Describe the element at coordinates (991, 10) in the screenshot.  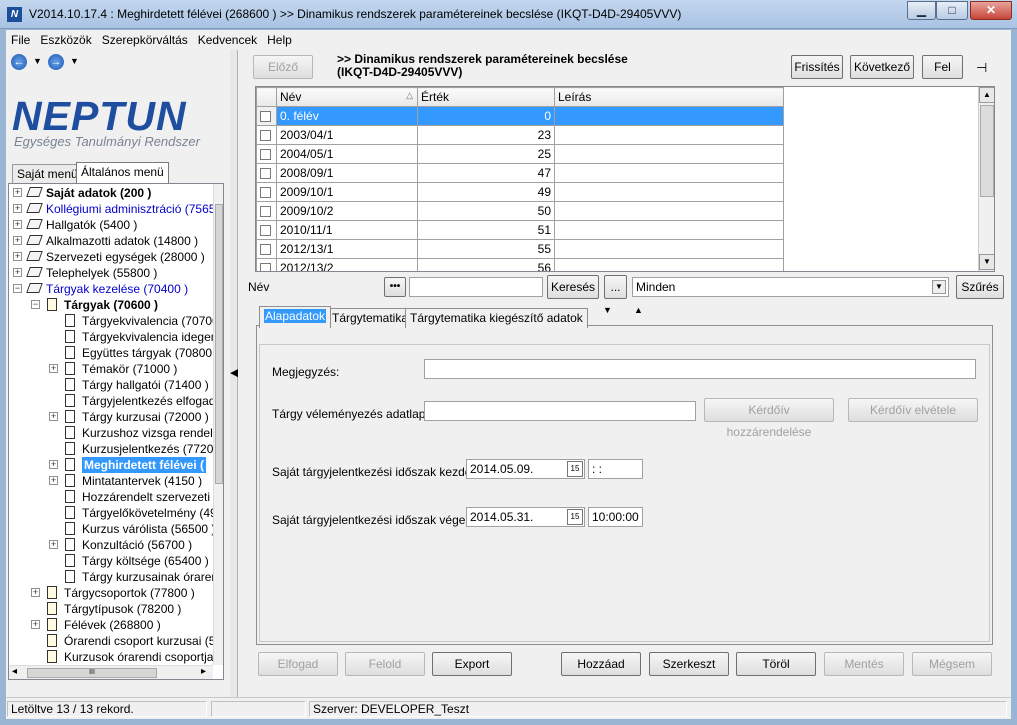
I see `close-button: ✕` at that location.